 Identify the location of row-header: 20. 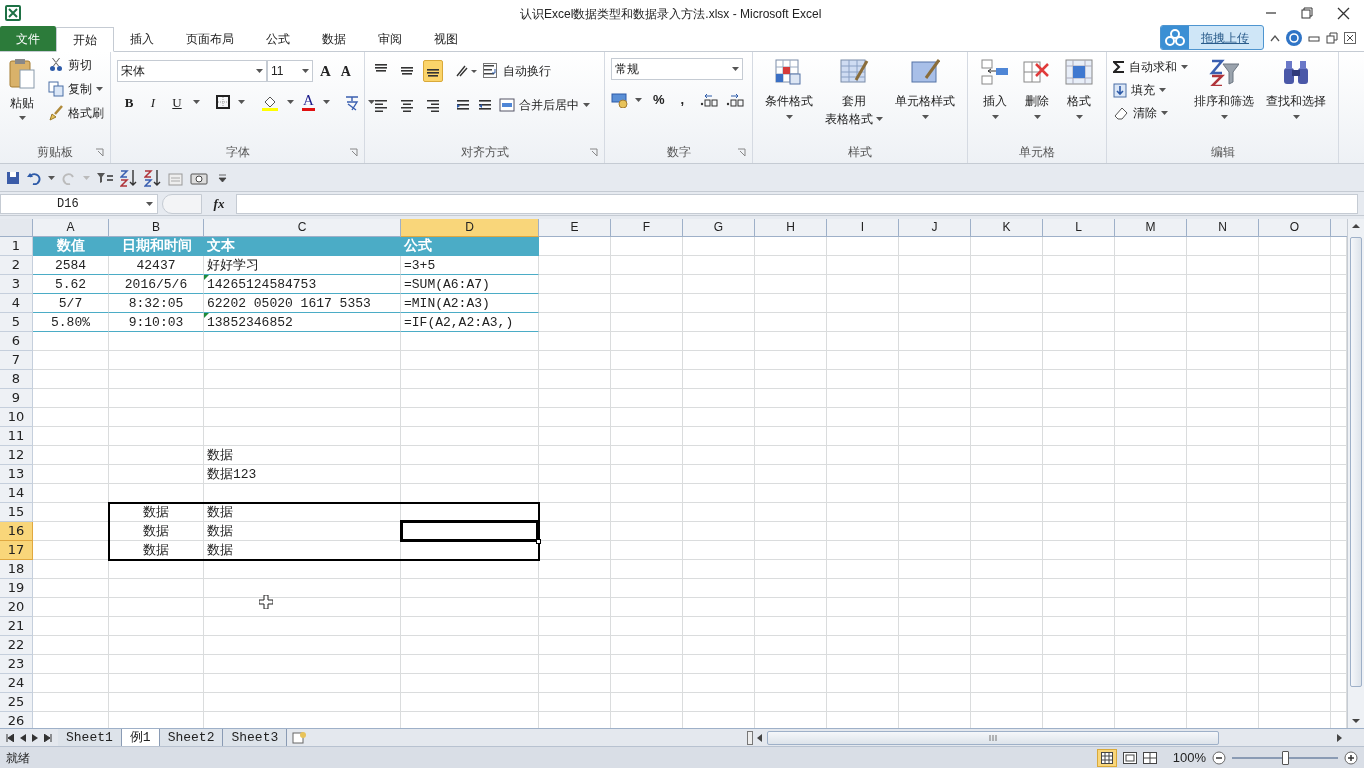
(16, 607).